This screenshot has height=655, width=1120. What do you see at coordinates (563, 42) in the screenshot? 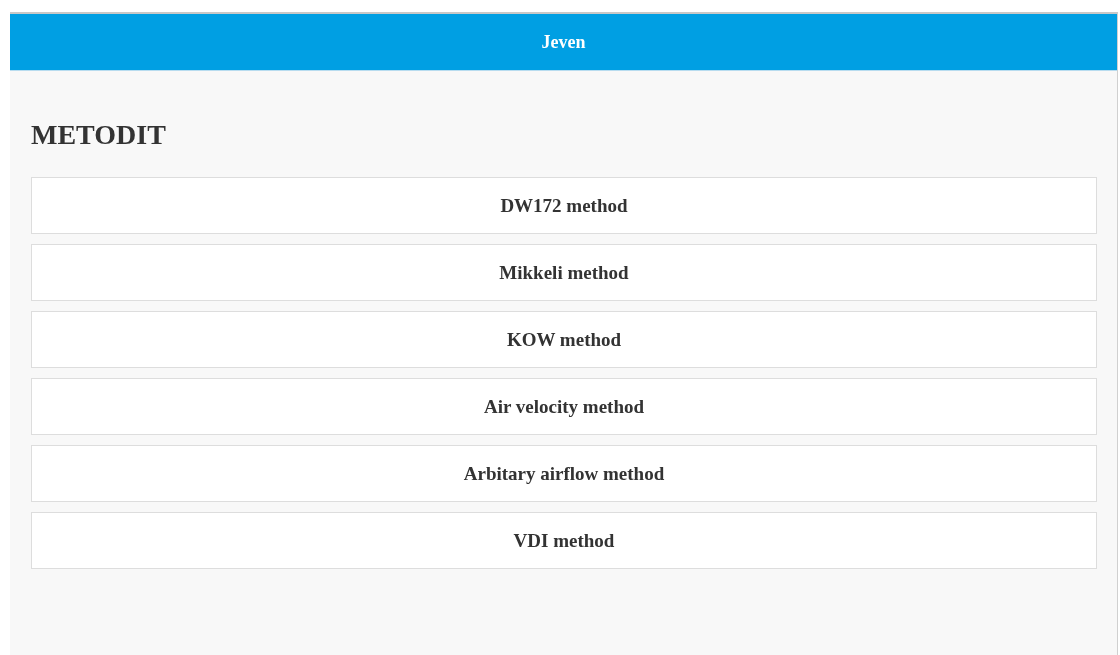
I see `app-title: Jeven` at bounding box center [563, 42].